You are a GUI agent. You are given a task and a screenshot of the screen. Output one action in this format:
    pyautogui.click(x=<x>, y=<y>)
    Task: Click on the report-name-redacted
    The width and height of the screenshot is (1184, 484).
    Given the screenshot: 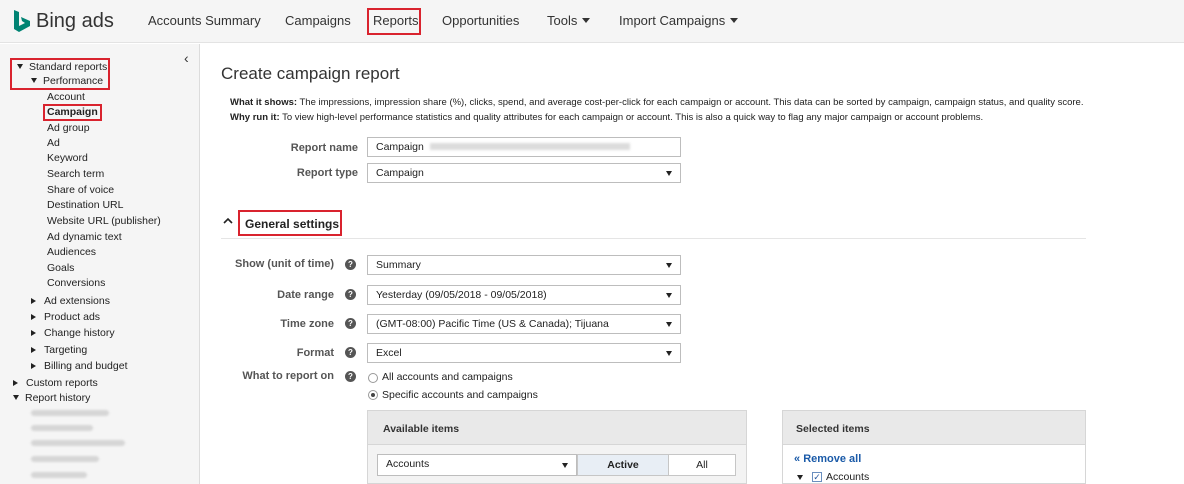 What is the action you would take?
    pyautogui.click(x=529, y=146)
    